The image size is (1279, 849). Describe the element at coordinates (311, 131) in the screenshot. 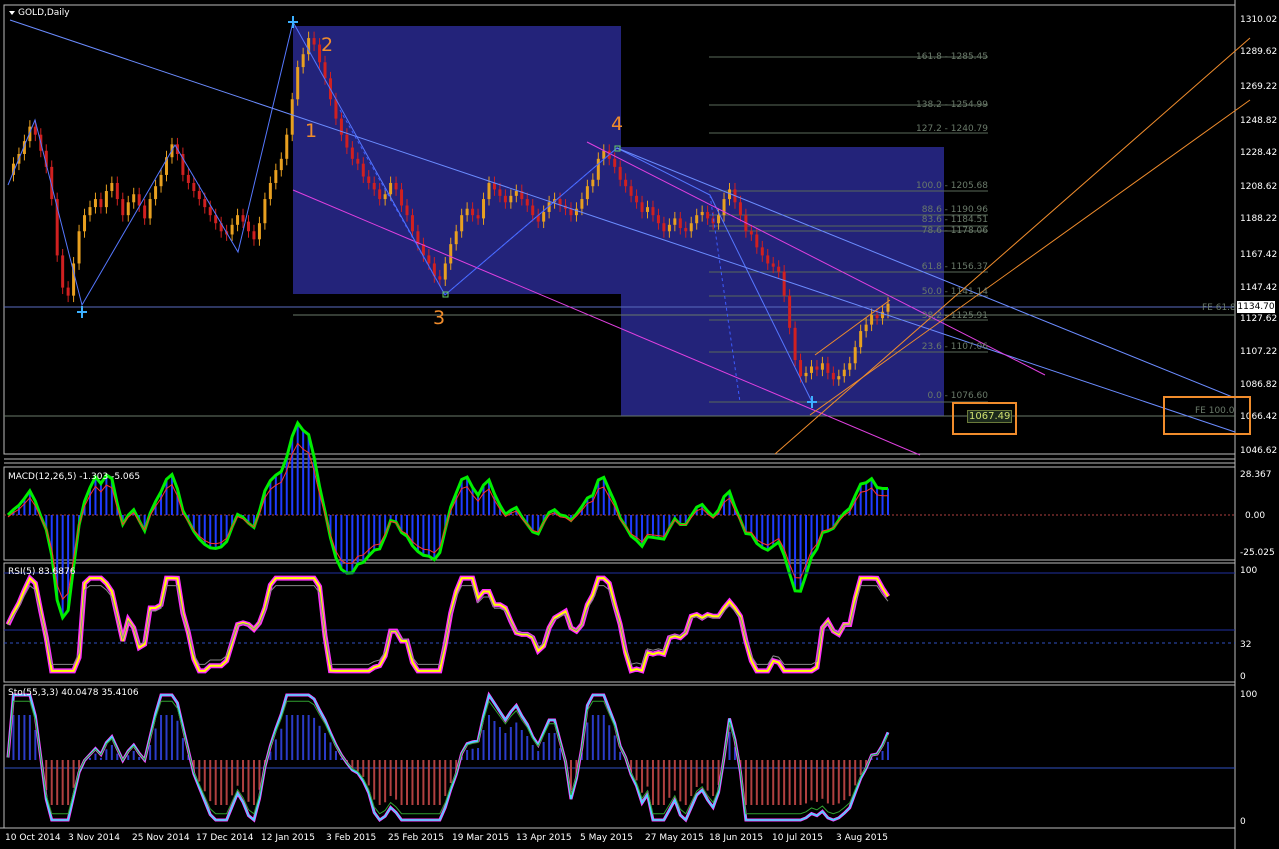

I see `wave-label-1: 1` at that location.